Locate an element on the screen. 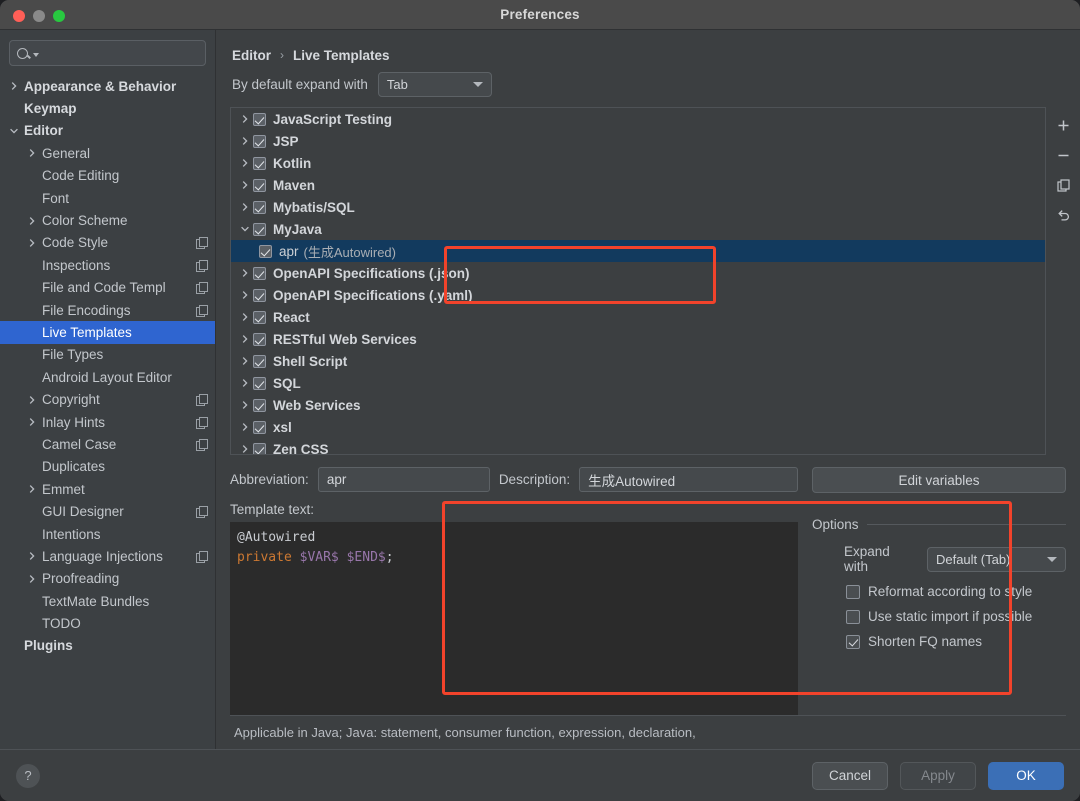  help-icon: ? is located at coordinates (28, 775).